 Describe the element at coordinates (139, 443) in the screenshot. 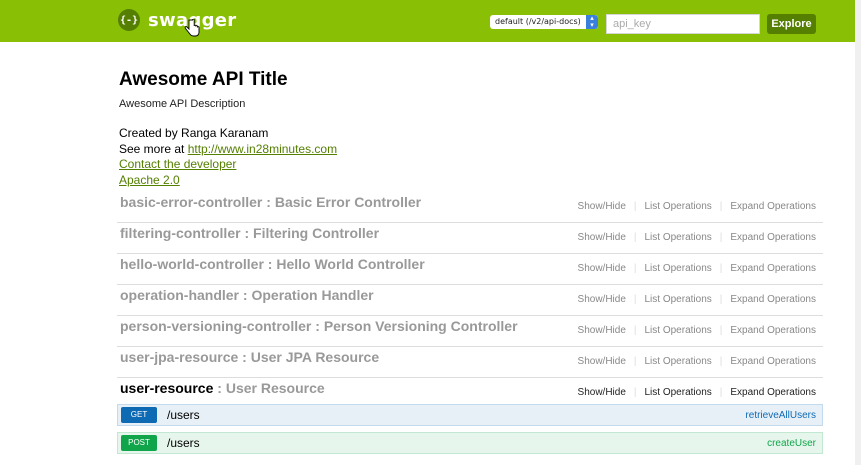

I see `method-badge-post: POST` at that location.